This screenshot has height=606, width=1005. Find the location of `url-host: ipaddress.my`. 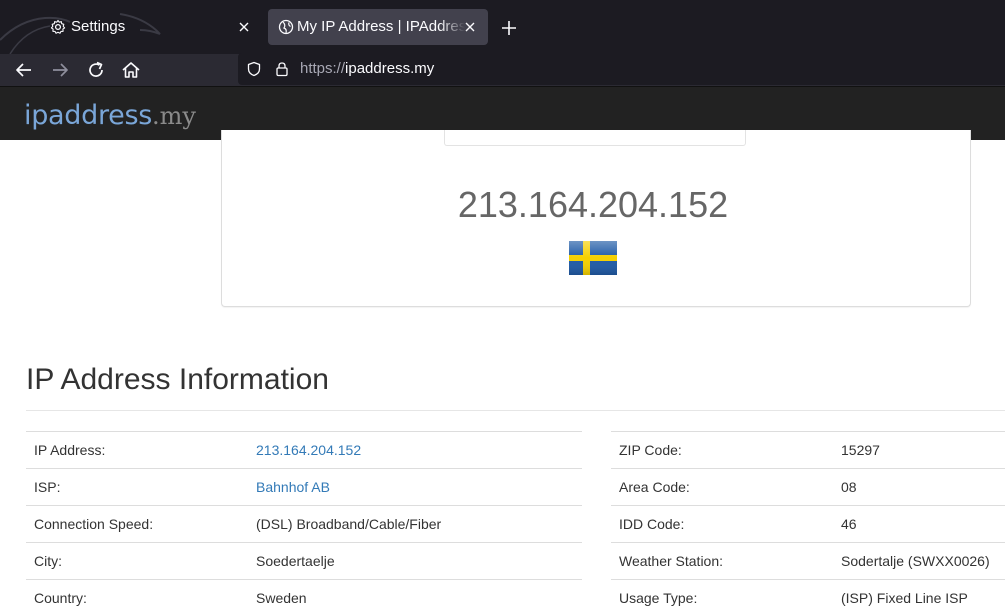

url-host: ipaddress.my is located at coordinates (390, 68).